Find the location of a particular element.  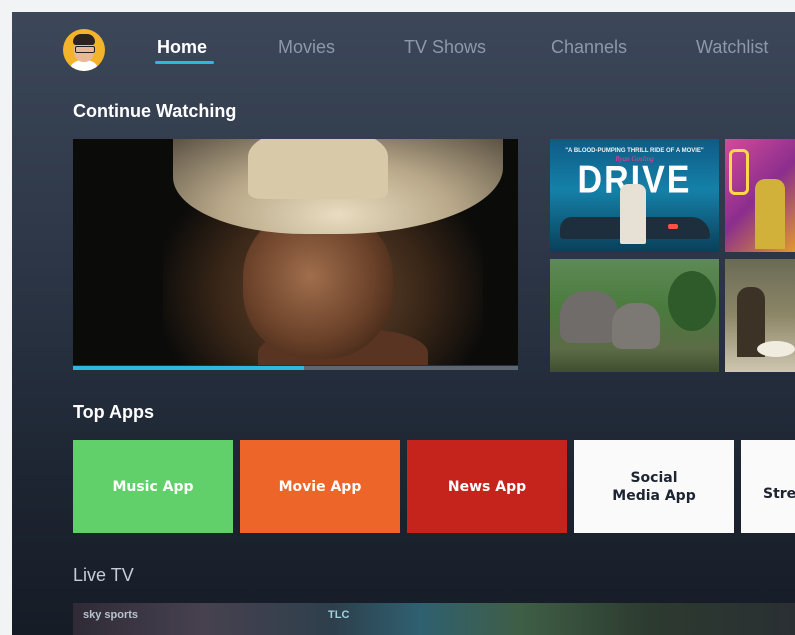

live-tv-heading: Live TV is located at coordinates (103, 575).